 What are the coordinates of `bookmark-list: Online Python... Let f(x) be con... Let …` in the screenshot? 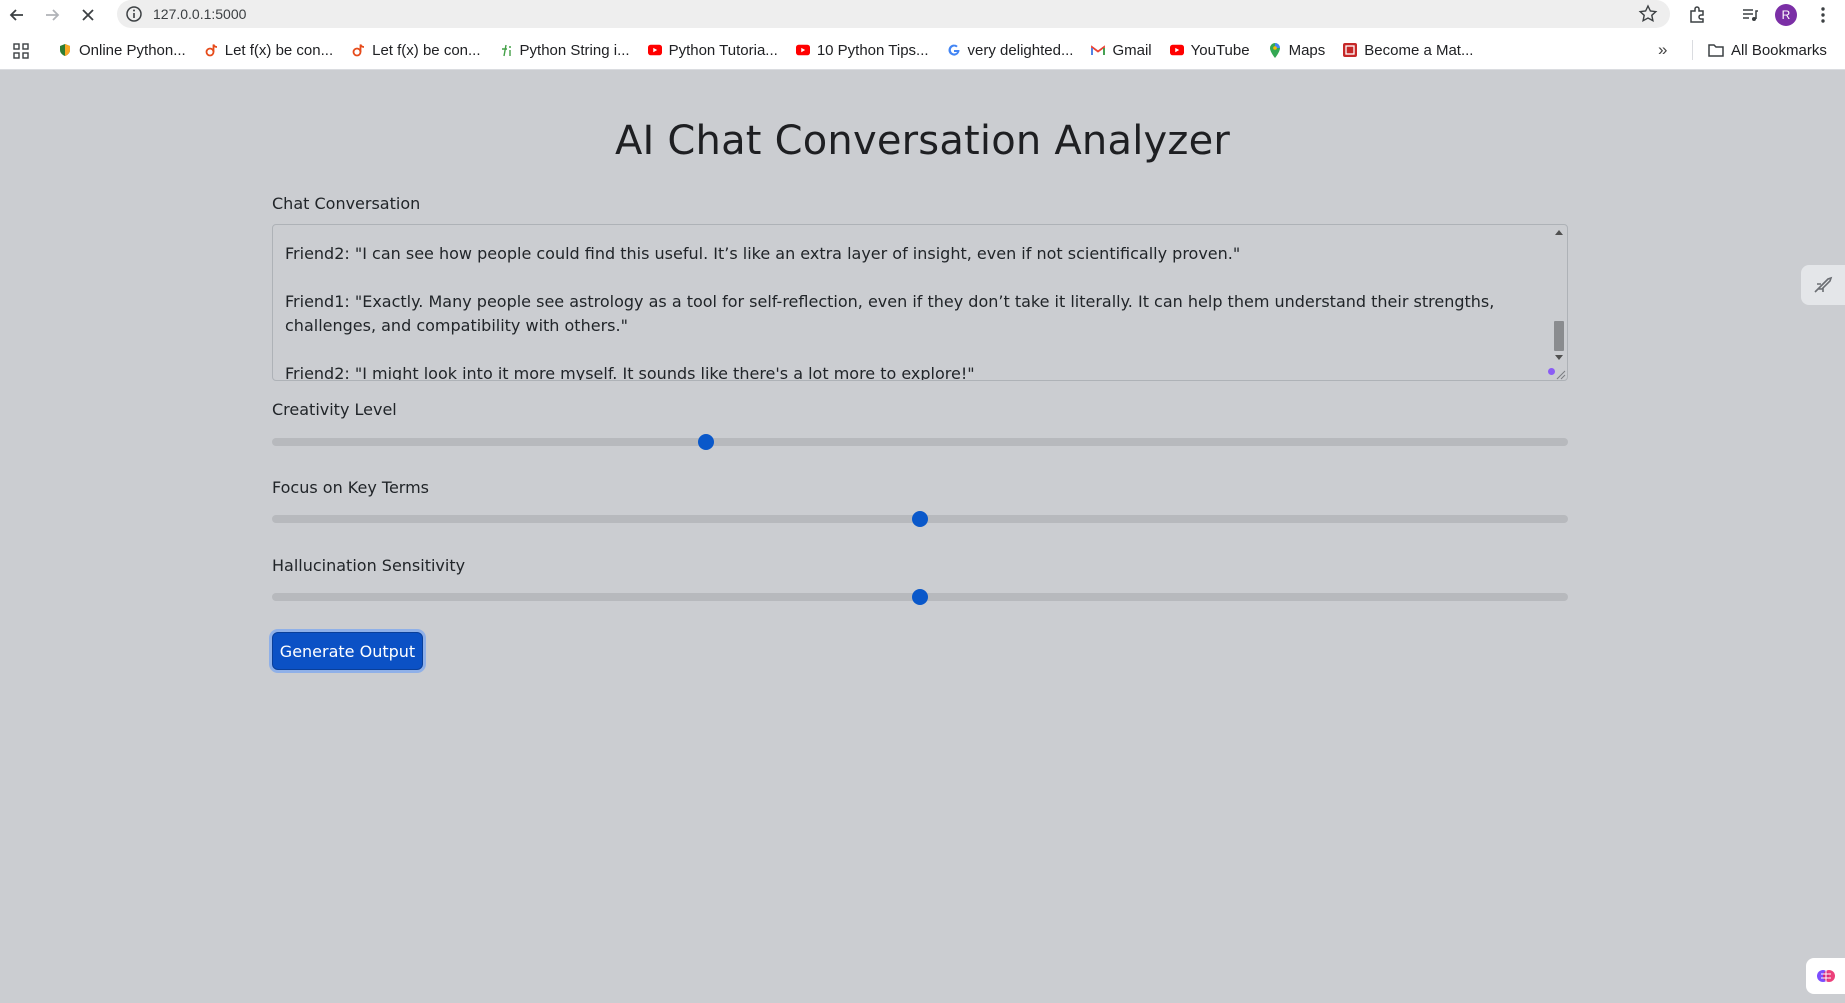 It's located at (774, 50).